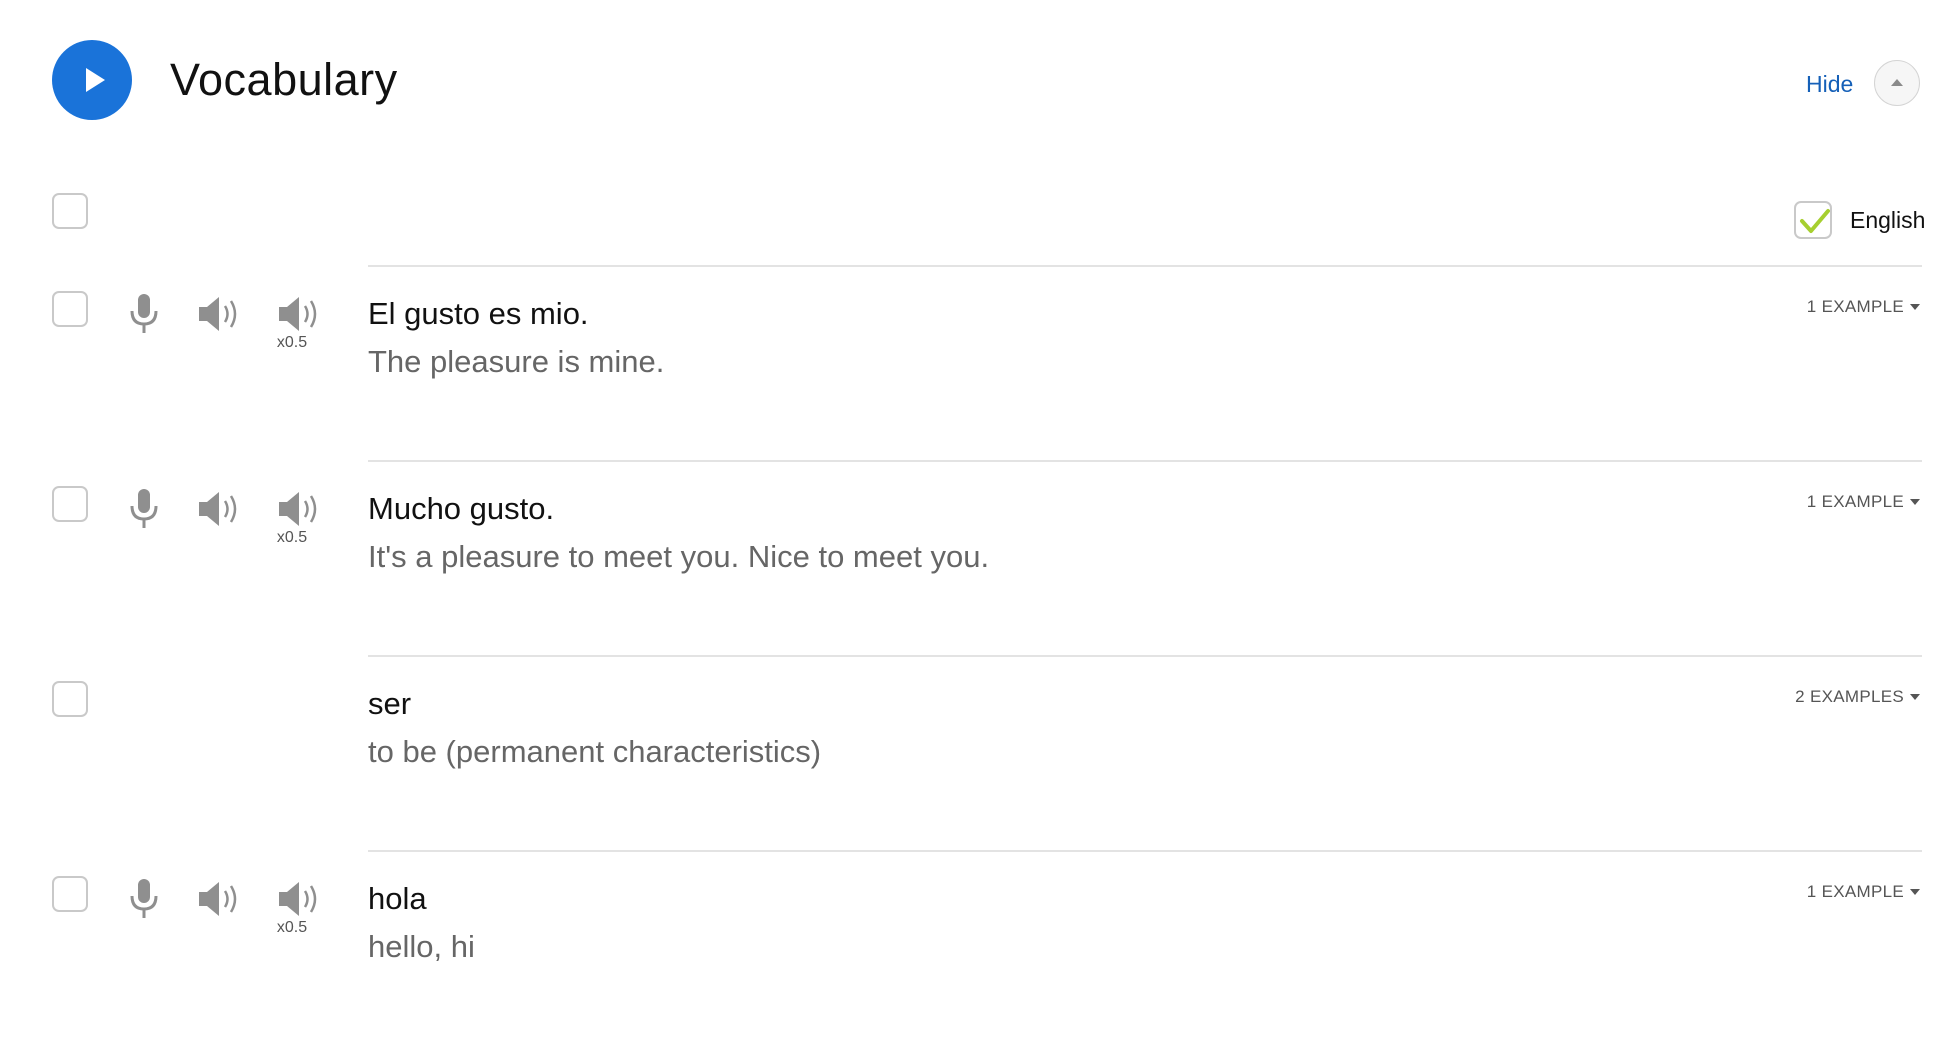  What do you see at coordinates (1849, 696) in the screenshot?
I see `examples-count: 2 EXAMPLES` at bounding box center [1849, 696].